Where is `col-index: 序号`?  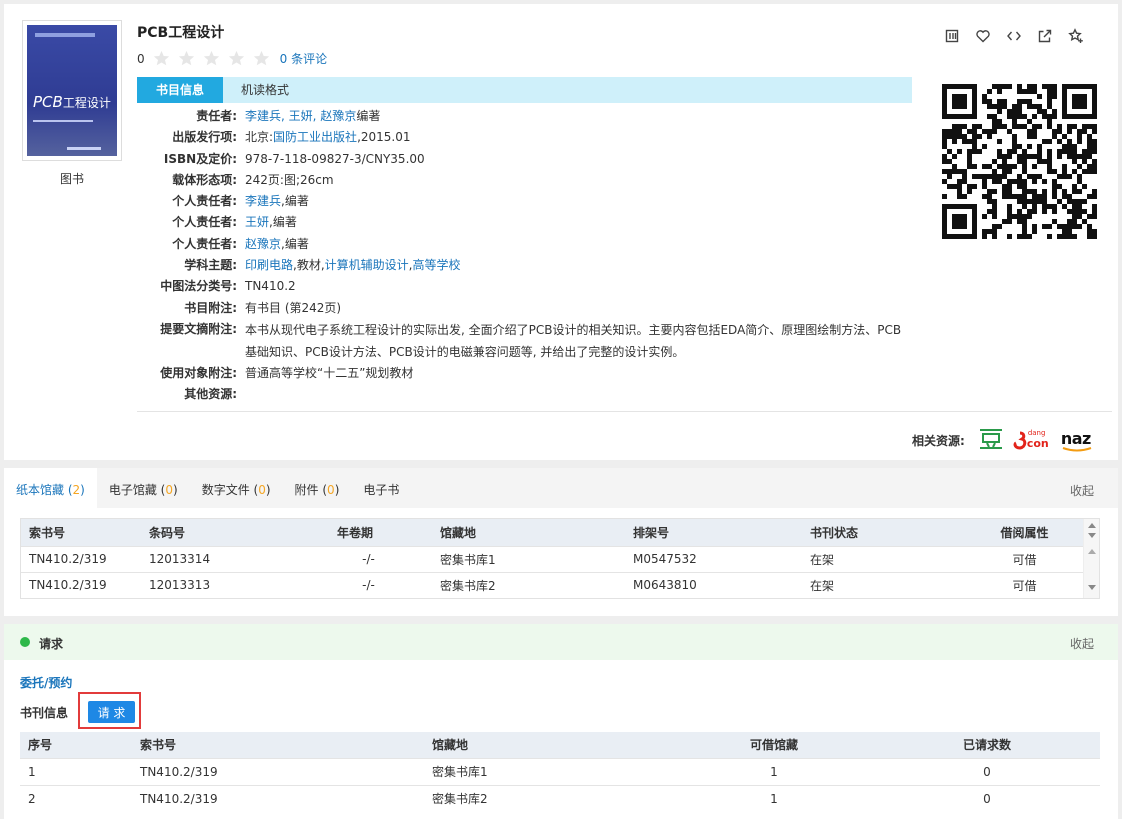
col-index: 序号 is located at coordinates (80, 745).